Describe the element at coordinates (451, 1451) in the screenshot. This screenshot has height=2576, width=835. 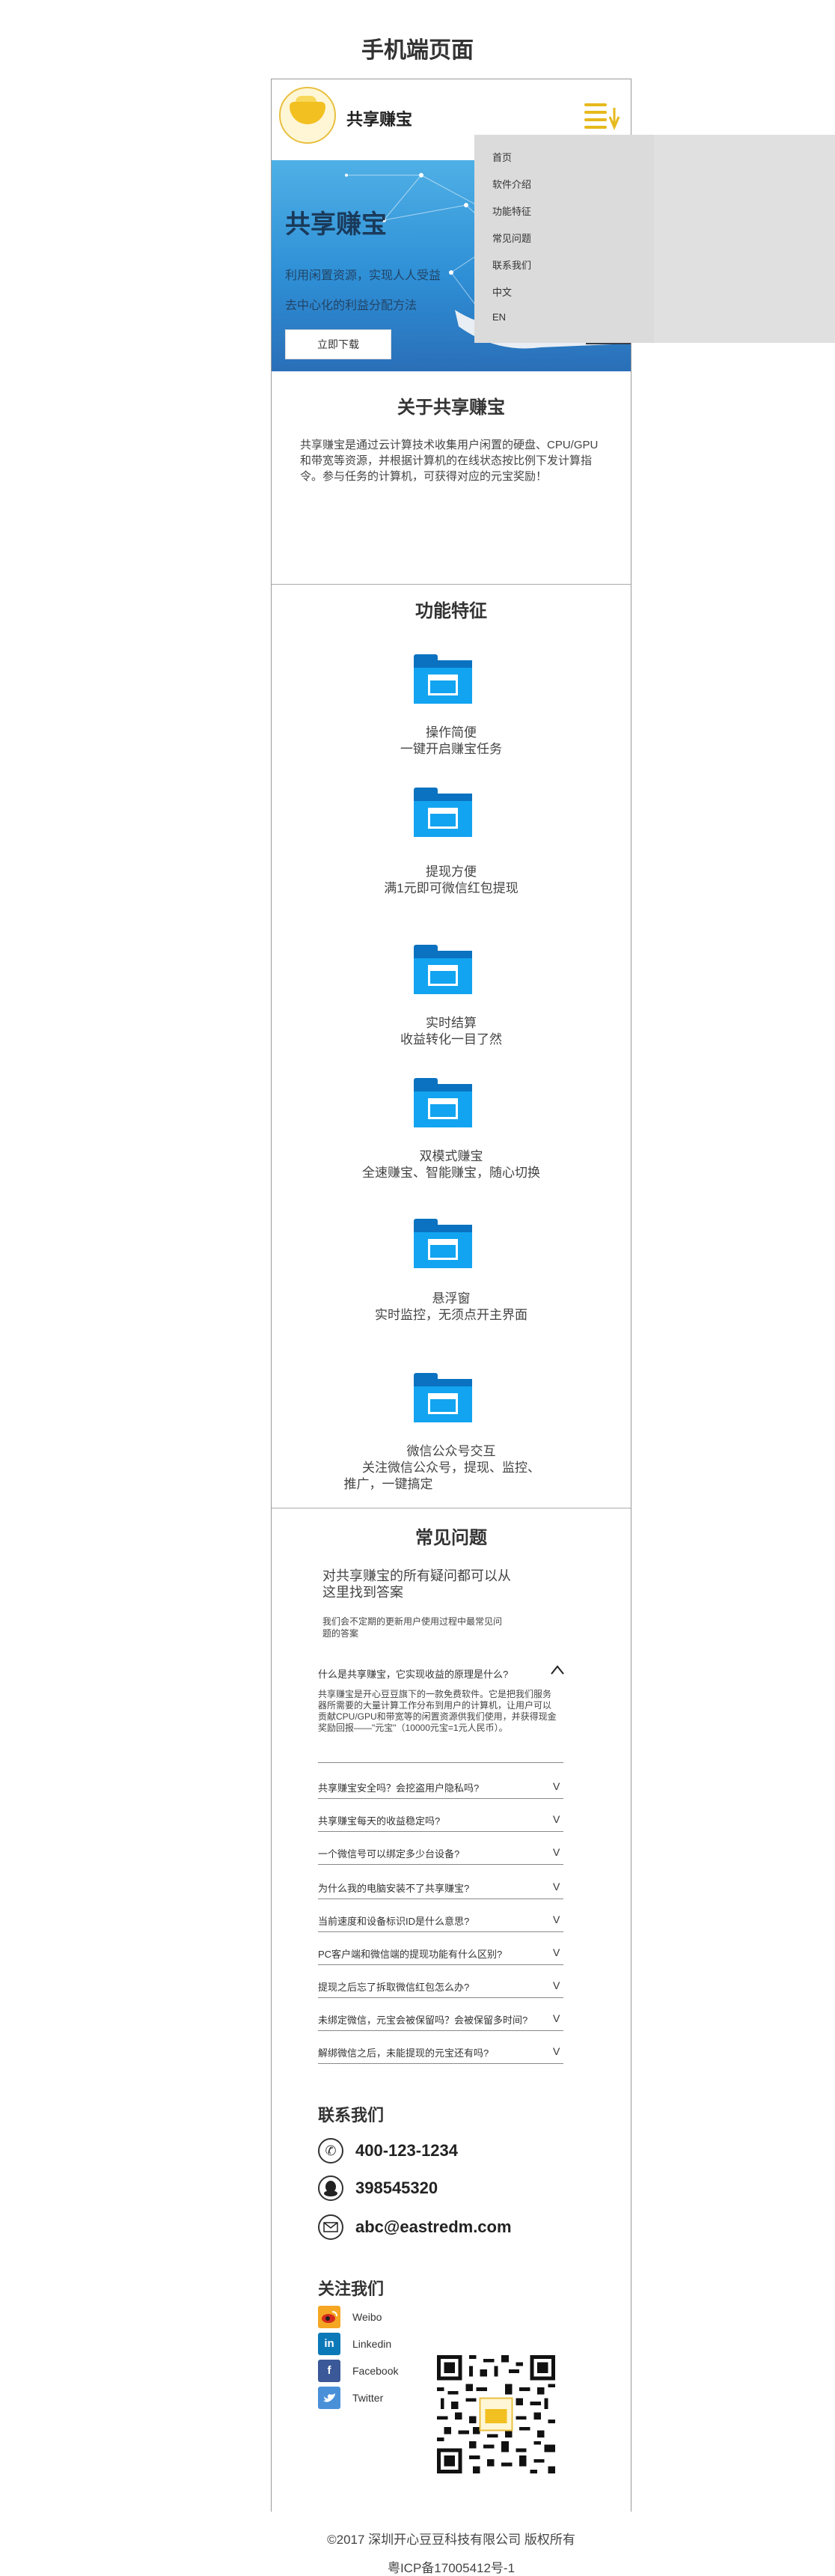
I see `feature-name: 微信公众号交互` at that location.